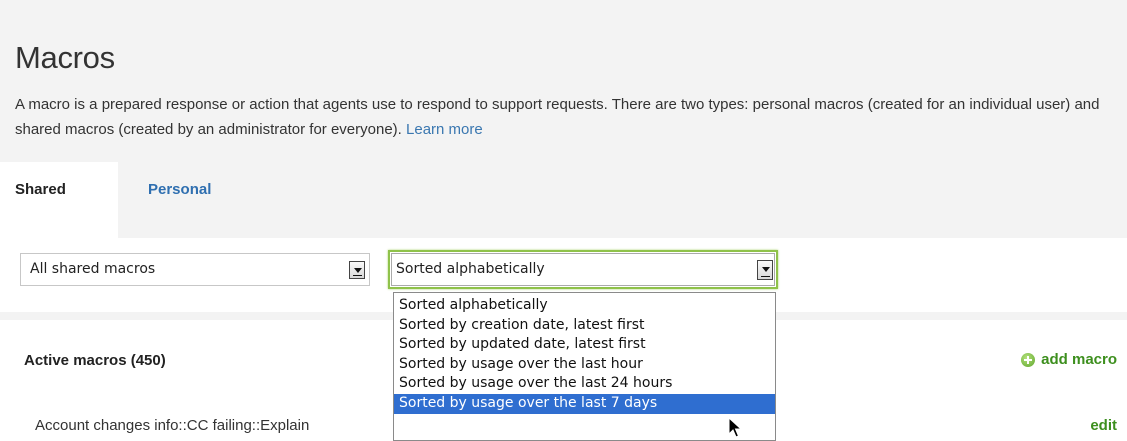  What do you see at coordinates (95, 360) in the screenshot?
I see `active-macros-heading: Active macros (450)` at bounding box center [95, 360].